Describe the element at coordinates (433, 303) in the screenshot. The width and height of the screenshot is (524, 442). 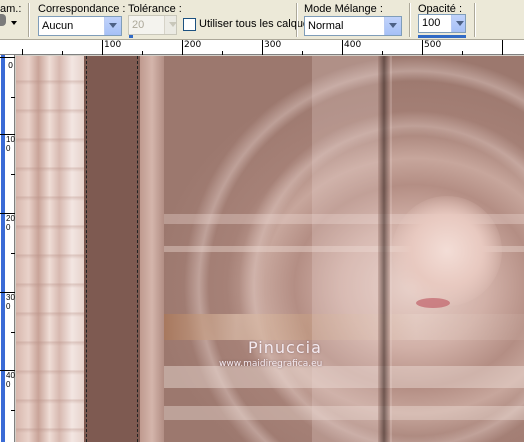
I see `lips-shape` at that location.